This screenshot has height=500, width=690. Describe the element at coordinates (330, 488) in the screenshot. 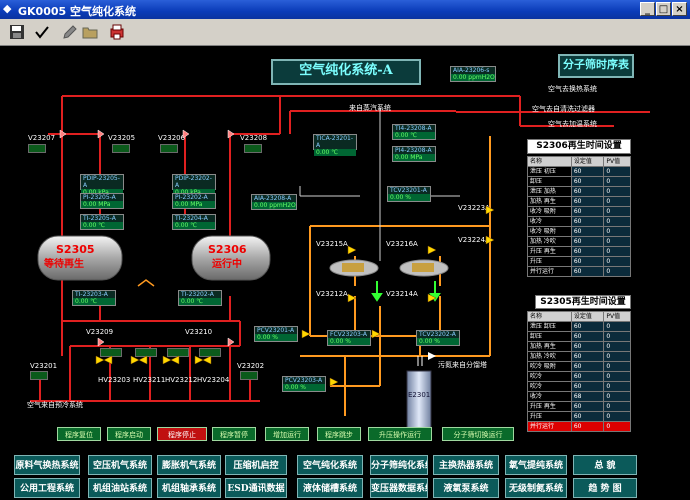

I see `nav-nav_row2-4: 液体储槽系统` at that location.